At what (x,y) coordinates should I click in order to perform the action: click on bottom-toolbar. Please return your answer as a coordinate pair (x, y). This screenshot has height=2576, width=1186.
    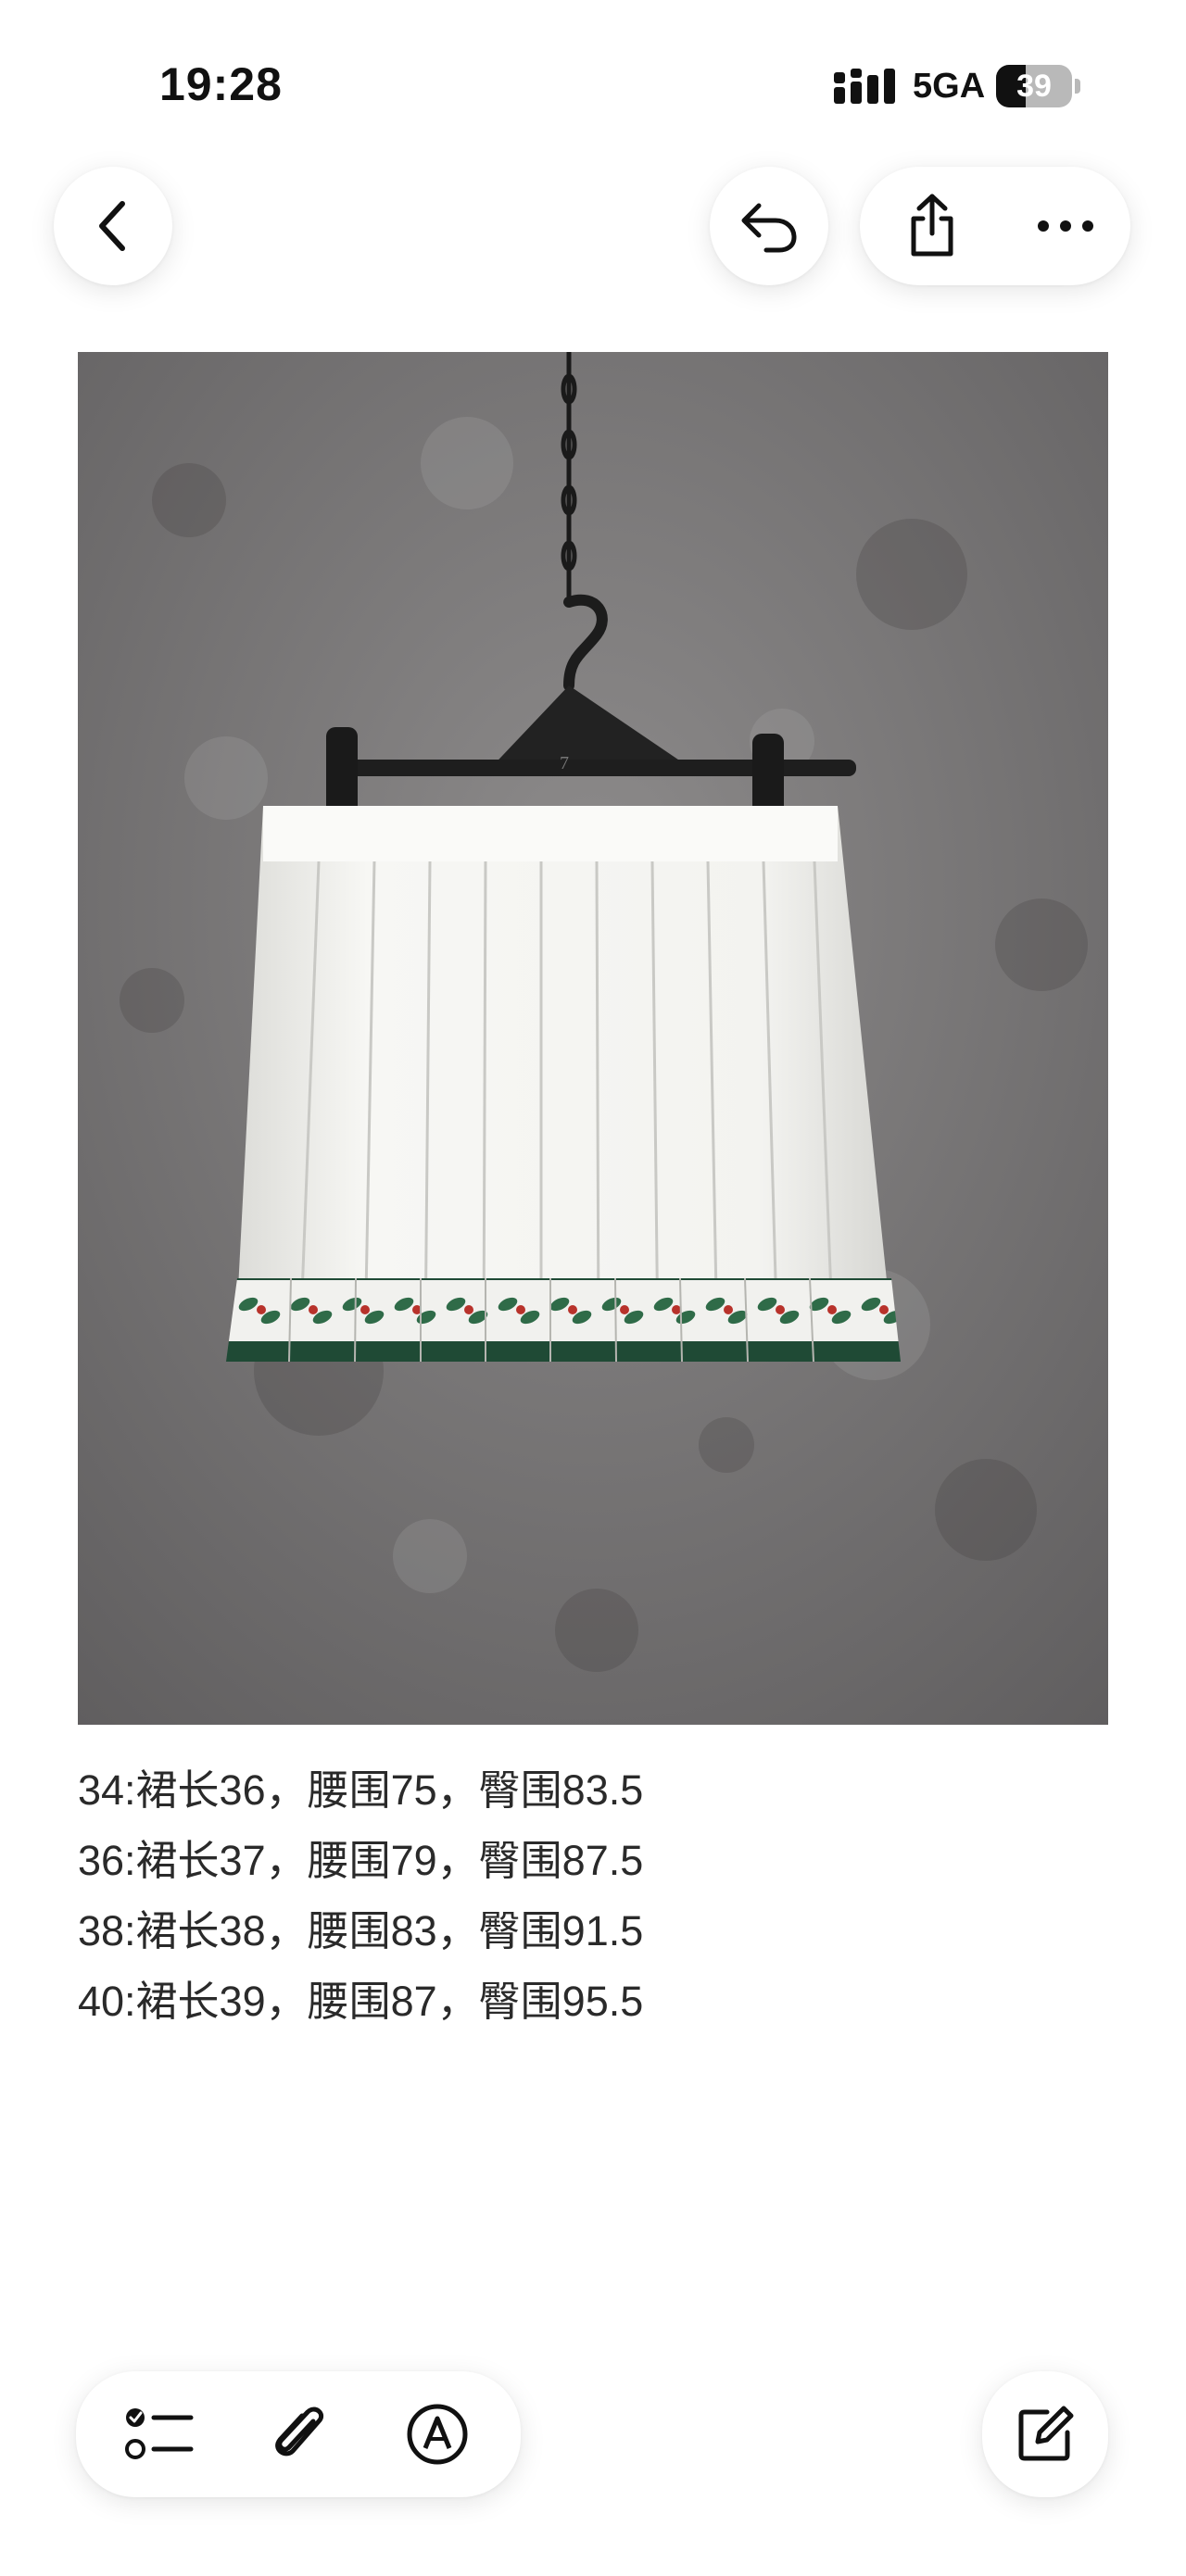
    Looking at the image, I should click on (298, 2434).